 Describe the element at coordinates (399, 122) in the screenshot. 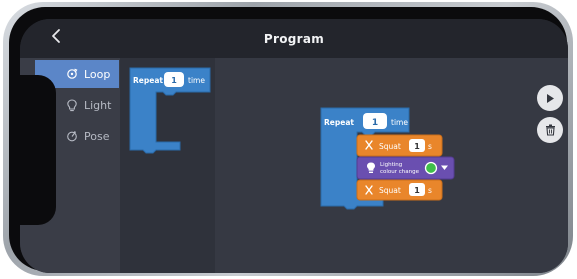

I see `workspace-repeat-unit: time` at that location.